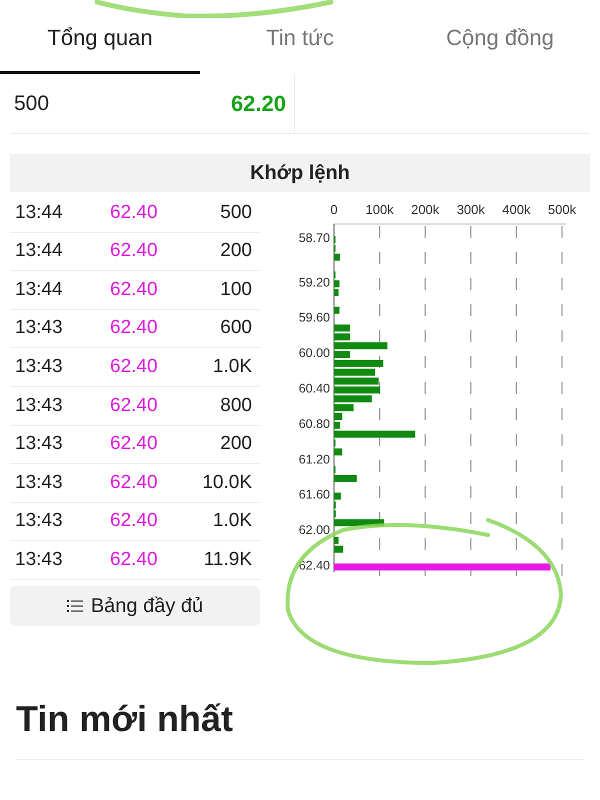  Describe the element at coordinates (425, 209) in the screenshot. I see `x-tick-label: 200k` at that location.